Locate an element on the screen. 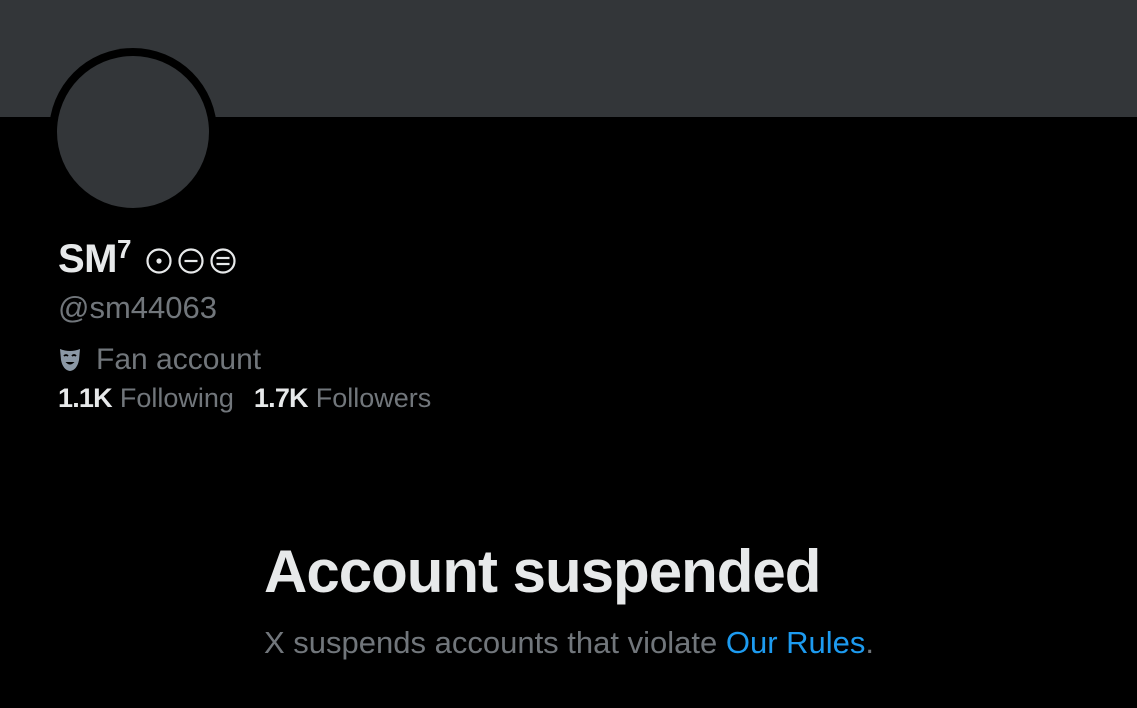 The width and height of the screenshot is (1137, 708). following-stat: 1.1K Following is located at coordinates (146, 398).